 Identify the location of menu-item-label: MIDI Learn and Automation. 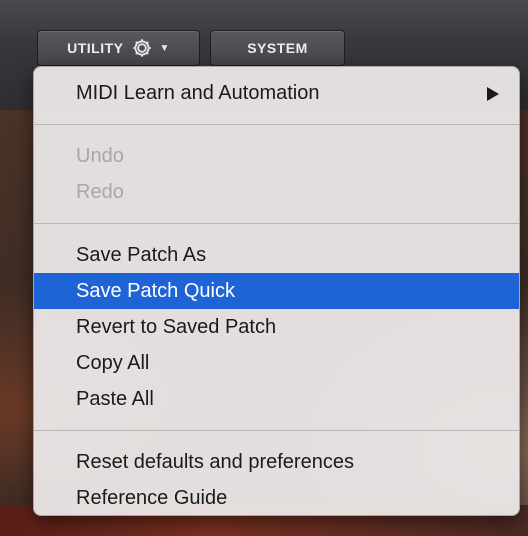
(198, 93).